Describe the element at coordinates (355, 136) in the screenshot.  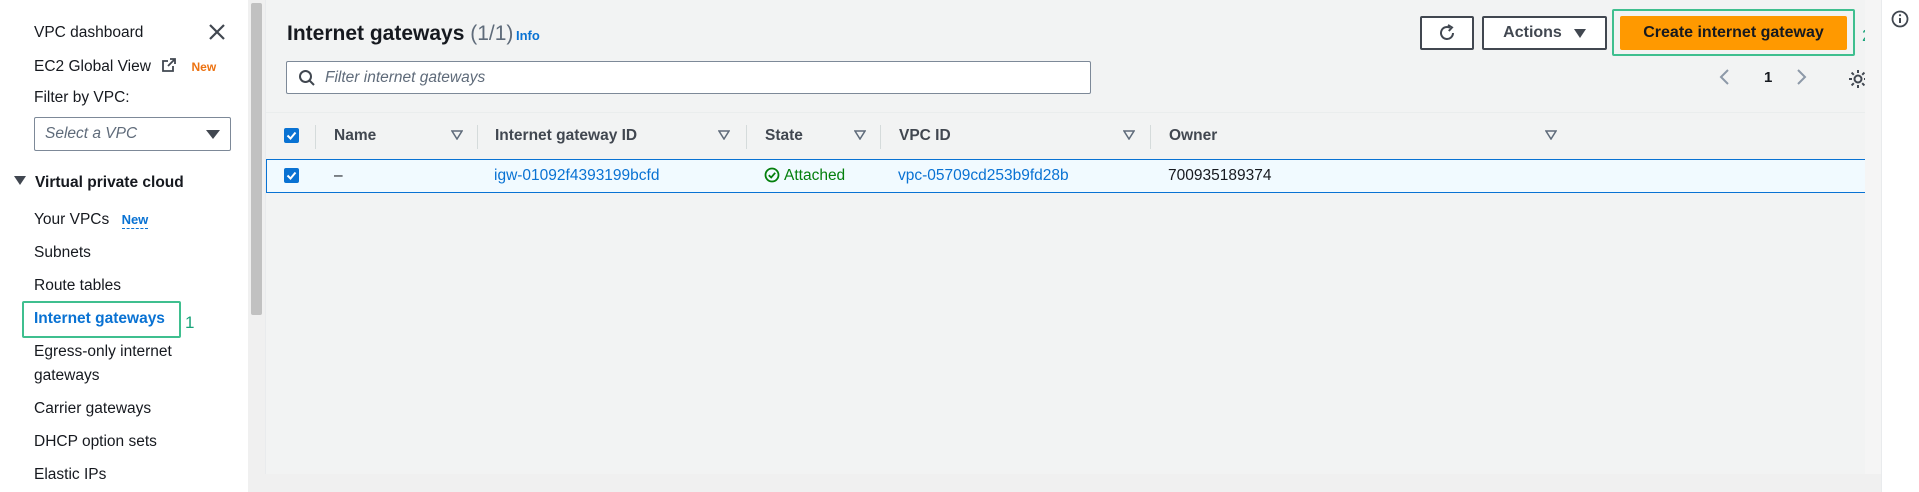
I see `column-header-name: Name` at that location.